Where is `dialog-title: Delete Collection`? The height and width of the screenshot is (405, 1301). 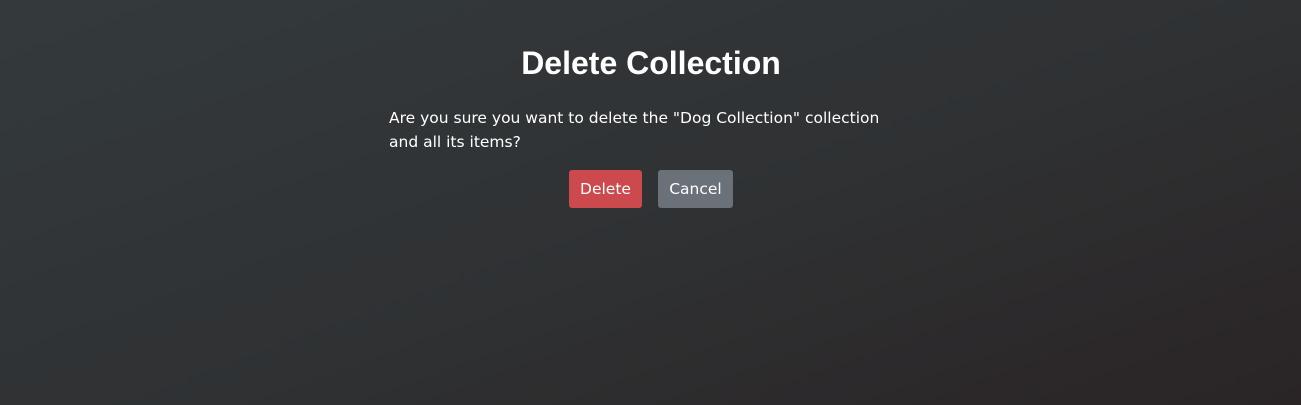 dialog-title: Delete Collection is located at coordinates (651, 63).